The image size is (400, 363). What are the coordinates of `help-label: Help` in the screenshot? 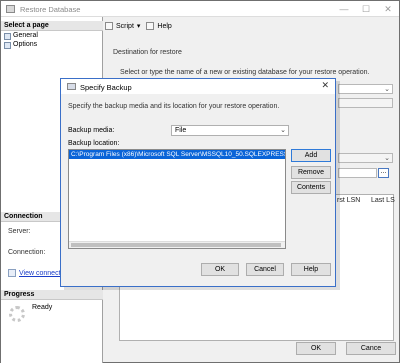 It's located at (164, 26).